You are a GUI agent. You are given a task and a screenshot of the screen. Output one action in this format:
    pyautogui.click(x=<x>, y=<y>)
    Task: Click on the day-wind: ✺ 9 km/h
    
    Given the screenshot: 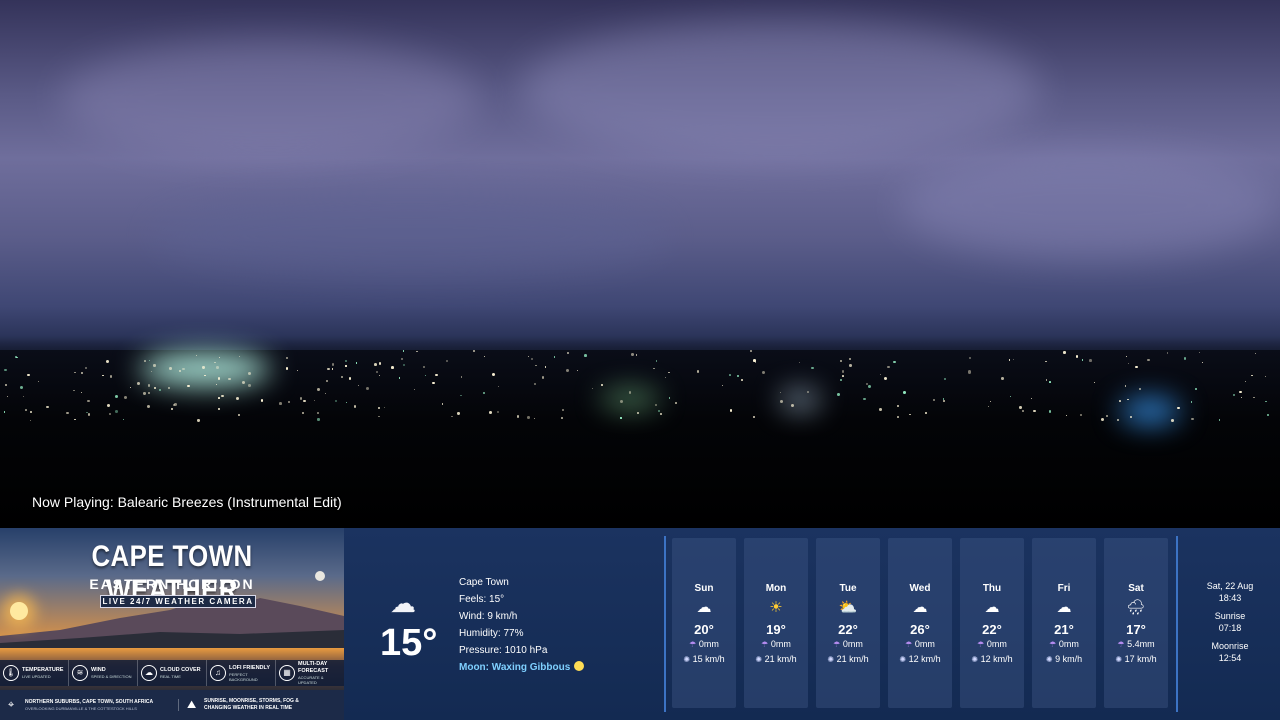 What is the action you would take?
    pyautogui.click(x=1064, y=659)
    